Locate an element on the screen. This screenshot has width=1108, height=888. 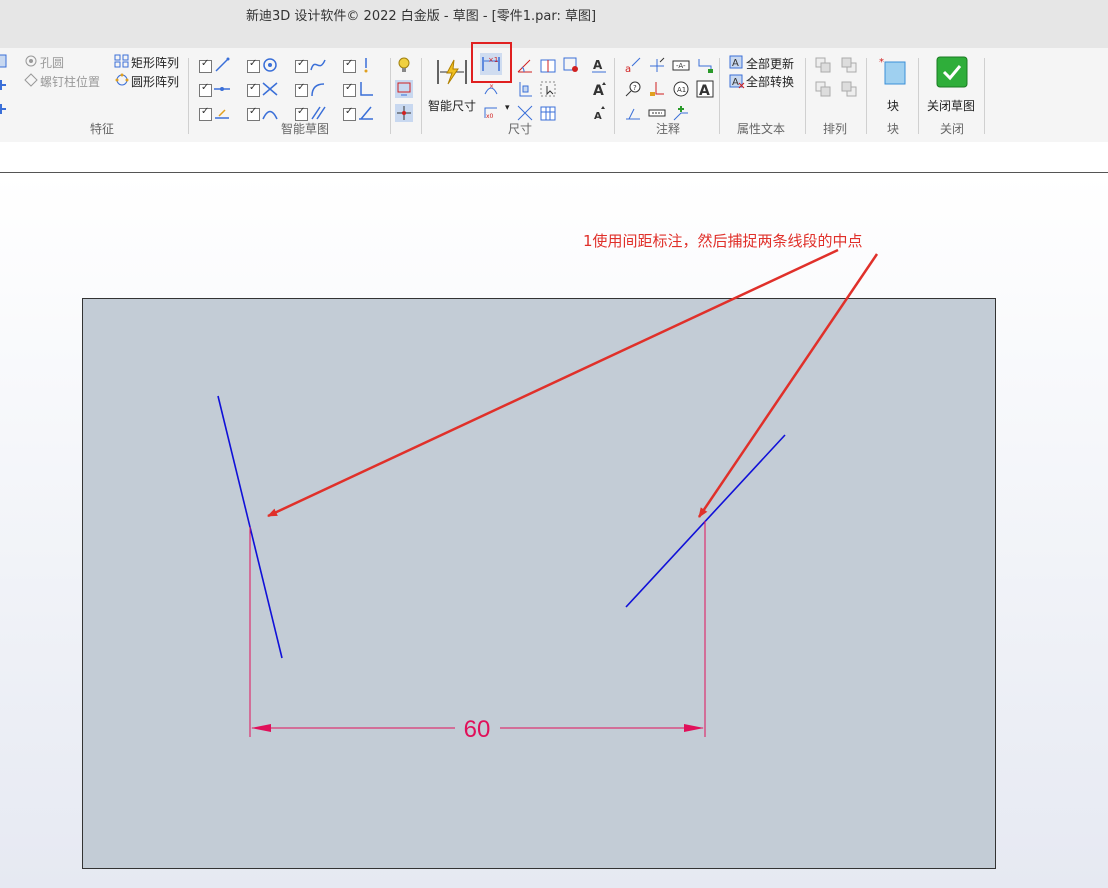
dimension-value: 60 is located at coordinates (477, 729).